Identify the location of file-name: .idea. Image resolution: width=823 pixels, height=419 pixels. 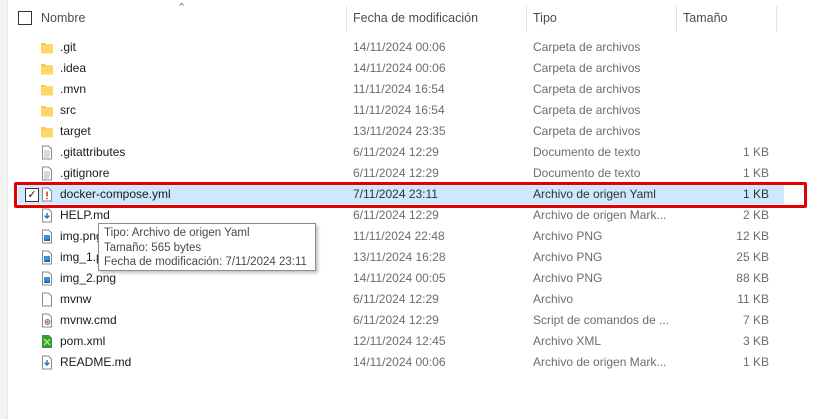
(73, 68).